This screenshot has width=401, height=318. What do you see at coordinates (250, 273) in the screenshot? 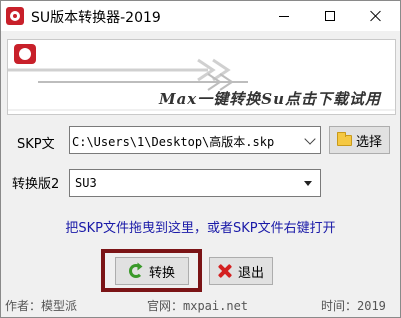
I see `exit-label: 退出` at bounding box center [250, 273].